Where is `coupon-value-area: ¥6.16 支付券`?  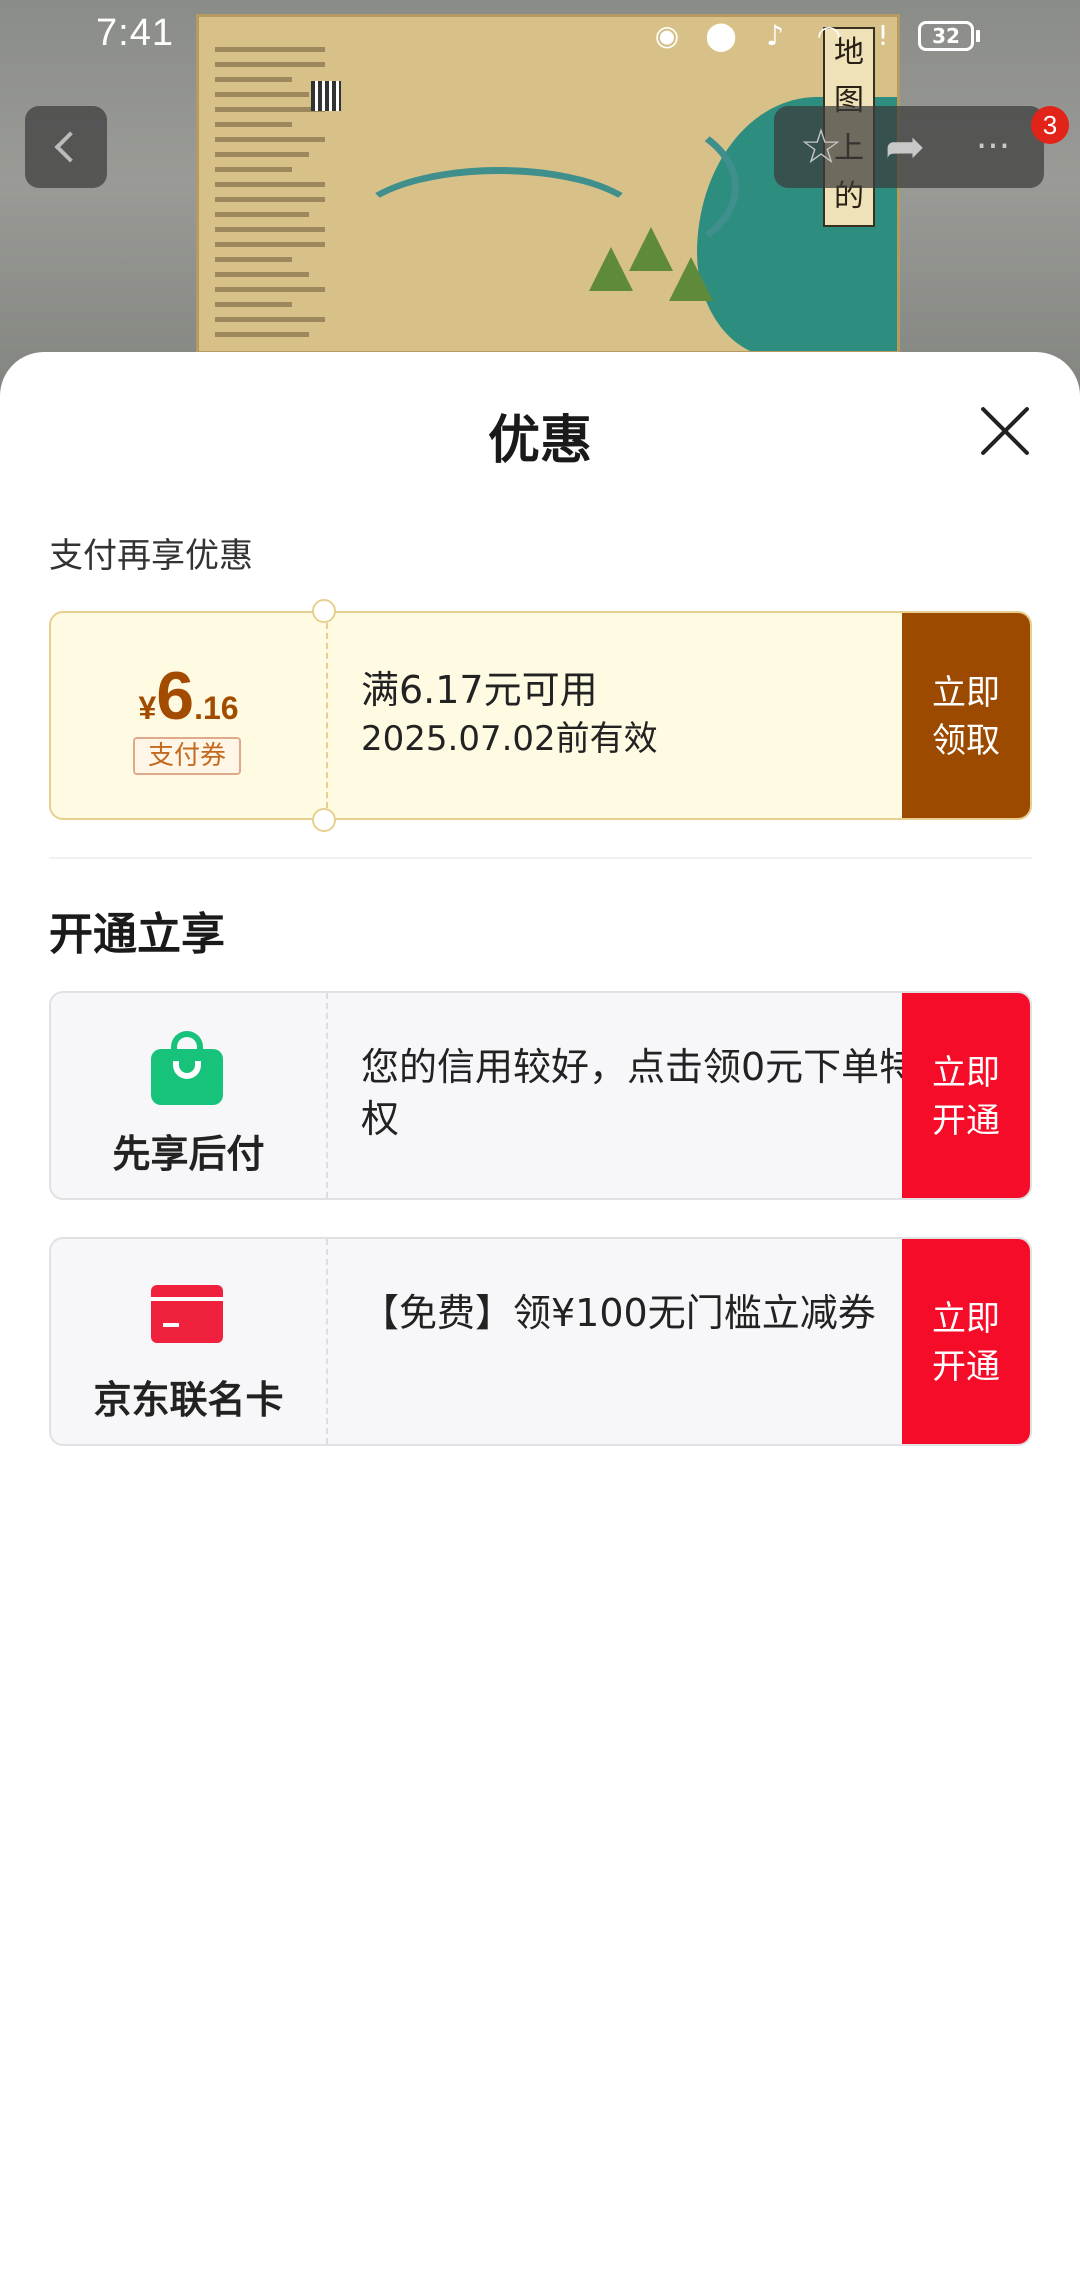 coupon-value-area: ¥6.16 支付券 is located at coordinates (188, 715).